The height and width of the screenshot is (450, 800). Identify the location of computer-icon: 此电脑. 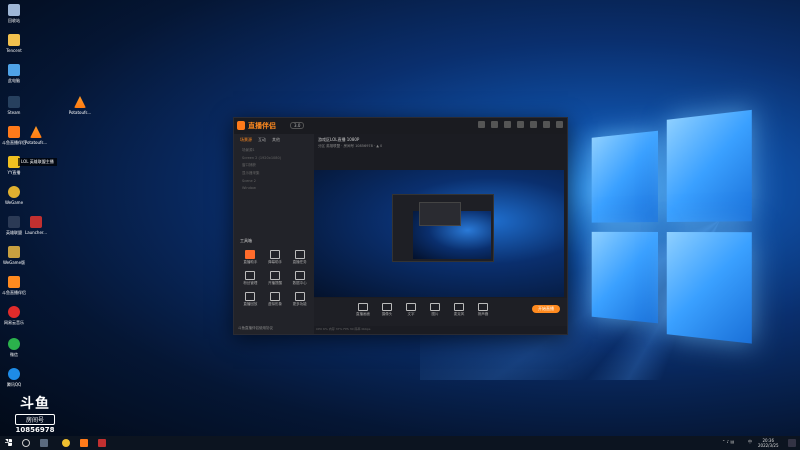
(14, 74).